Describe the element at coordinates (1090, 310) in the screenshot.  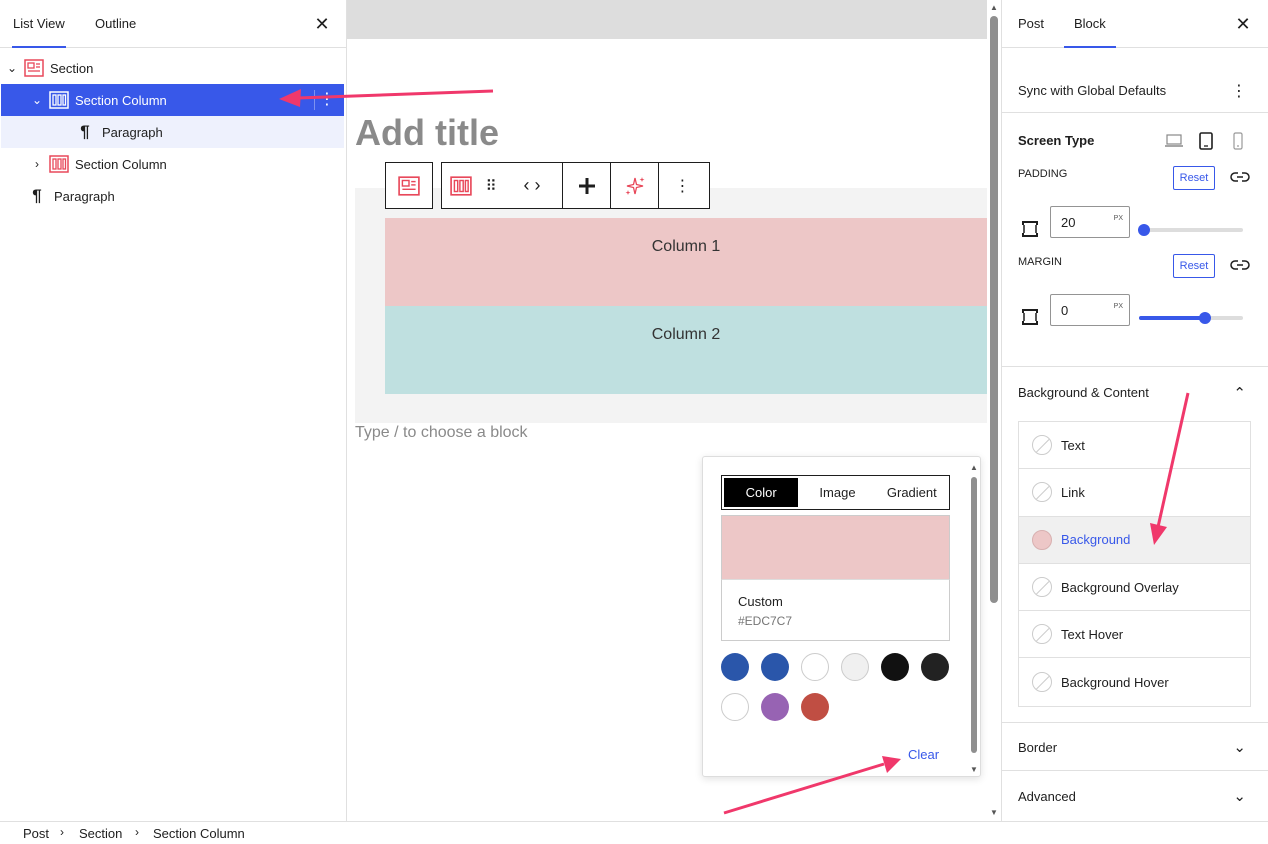
I see `margin-input: 0 PX` at that location.